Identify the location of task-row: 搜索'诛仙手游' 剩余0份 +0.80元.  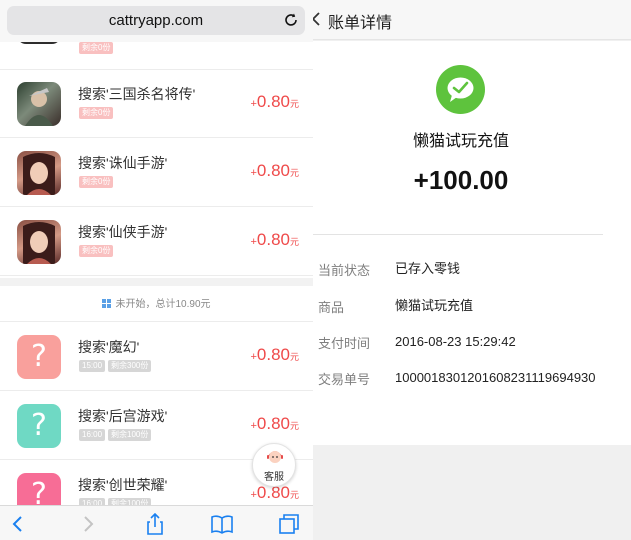
(156, 173).